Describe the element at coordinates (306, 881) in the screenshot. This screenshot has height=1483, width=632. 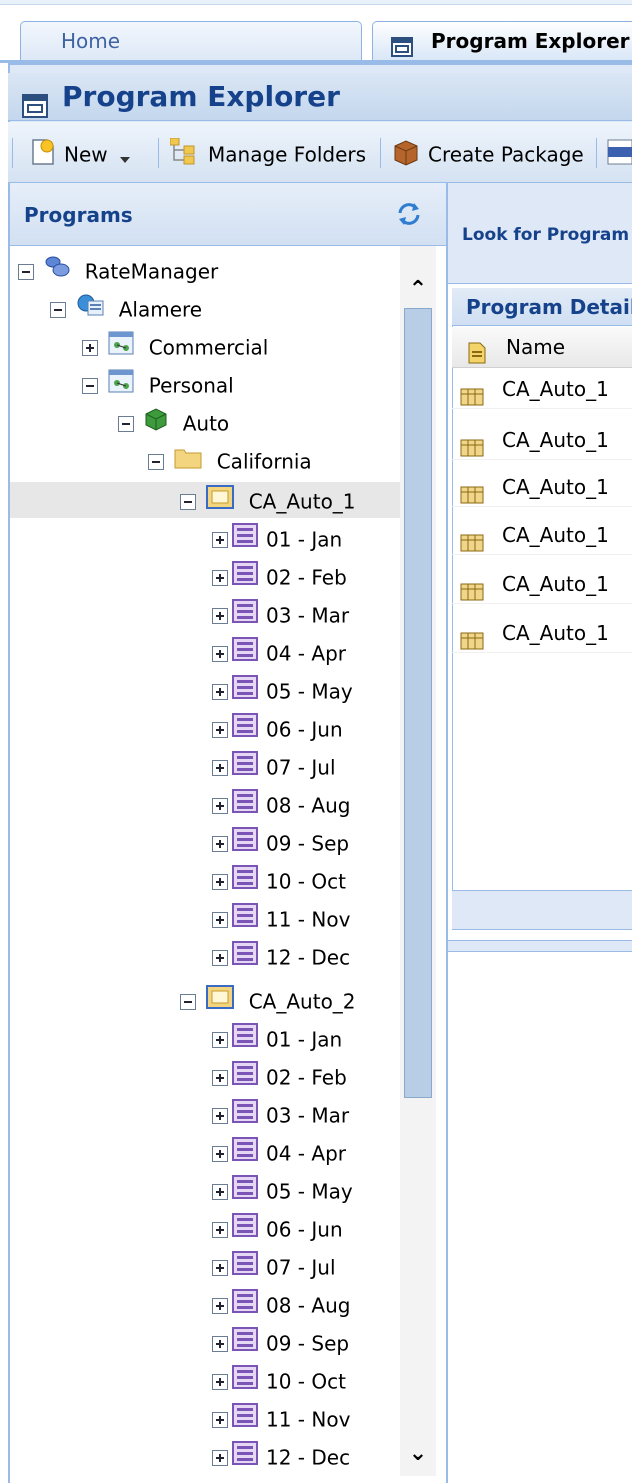
I see `tree-node-label: 10 - Oct` at that location.